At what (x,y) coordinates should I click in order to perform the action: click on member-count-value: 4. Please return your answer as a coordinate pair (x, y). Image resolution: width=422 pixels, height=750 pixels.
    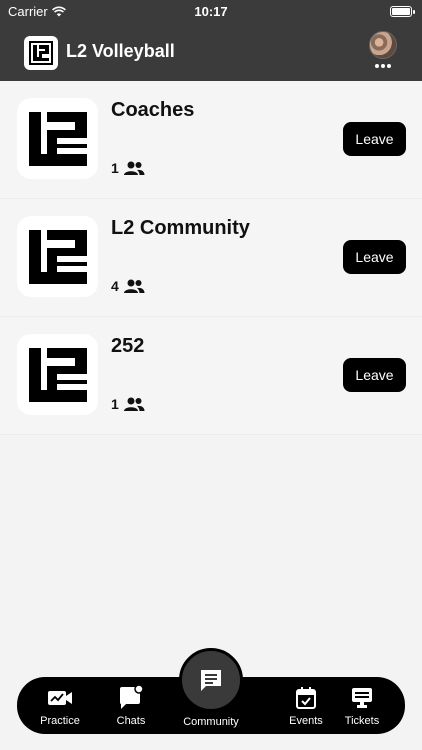
    Looking at the image, I should click on (115, 286).